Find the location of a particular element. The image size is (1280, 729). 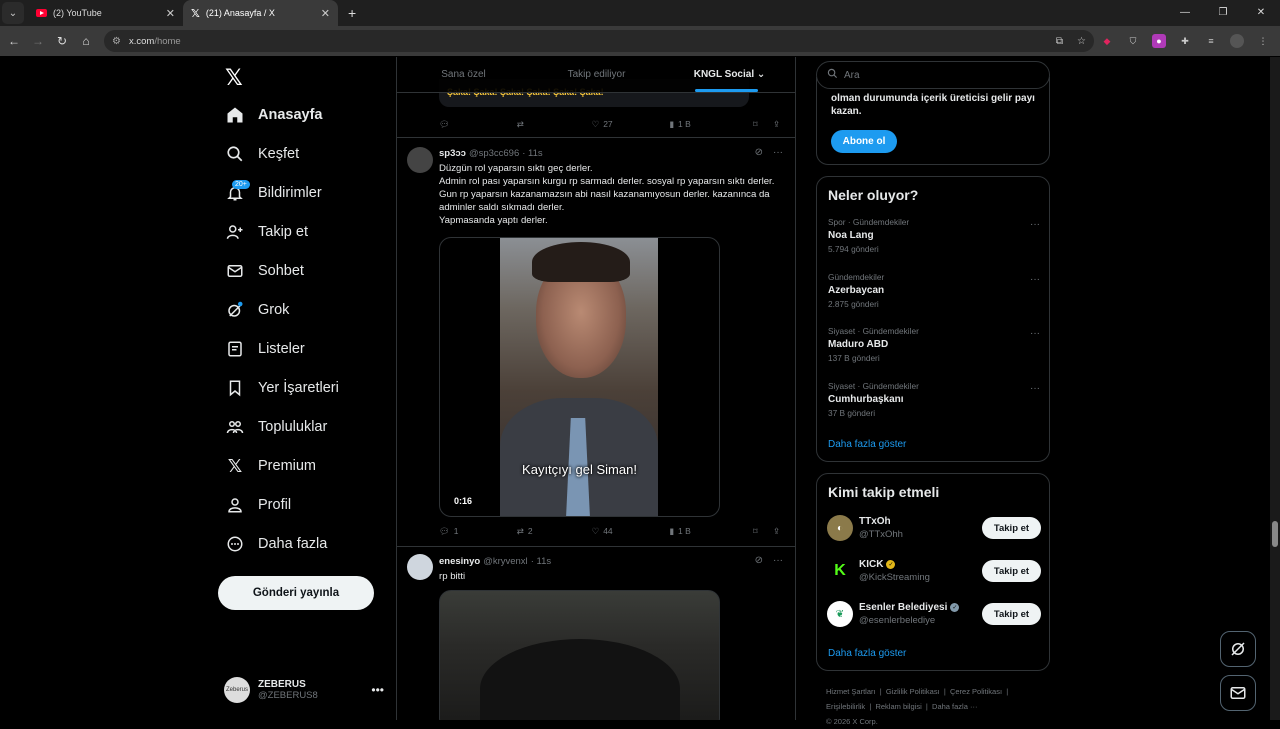

tab-following: Takip ediliyor is located at coordinates (596, 74).